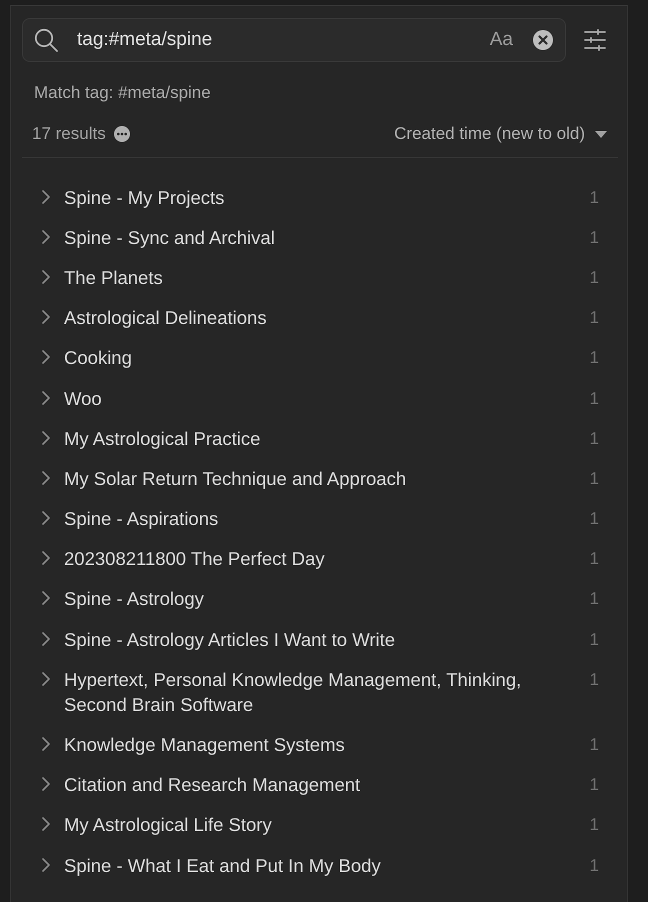 This screenshot has height=902, width=648. What do you see at coordinates (314, 438) in the screenshot?
I see `result-title: My Astrological Practice` at bounding box center [314, 438].